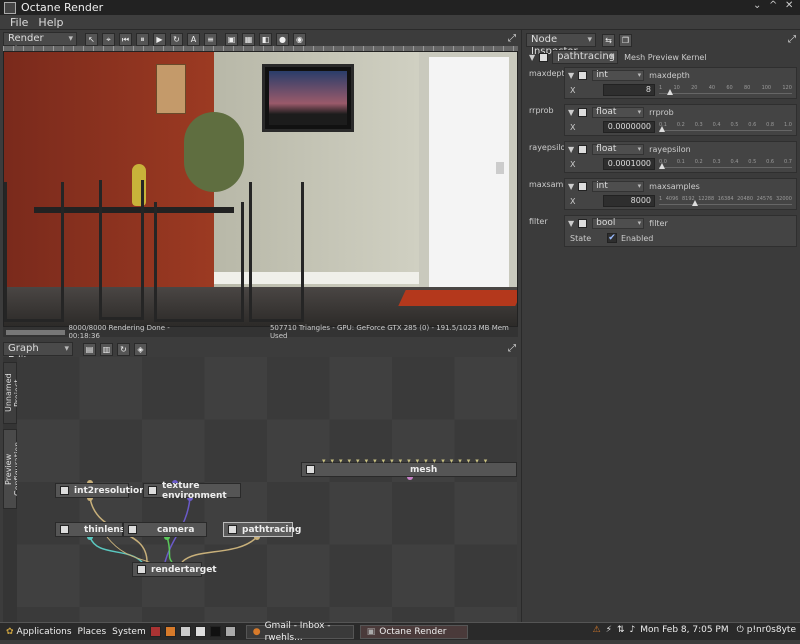 The height and width of the screenshot is (644, 800). What do you see at coordinates (10, 632) in the screenshot?
I see `gnome-foot-icon: ✿` at bounding box center [10, 632].